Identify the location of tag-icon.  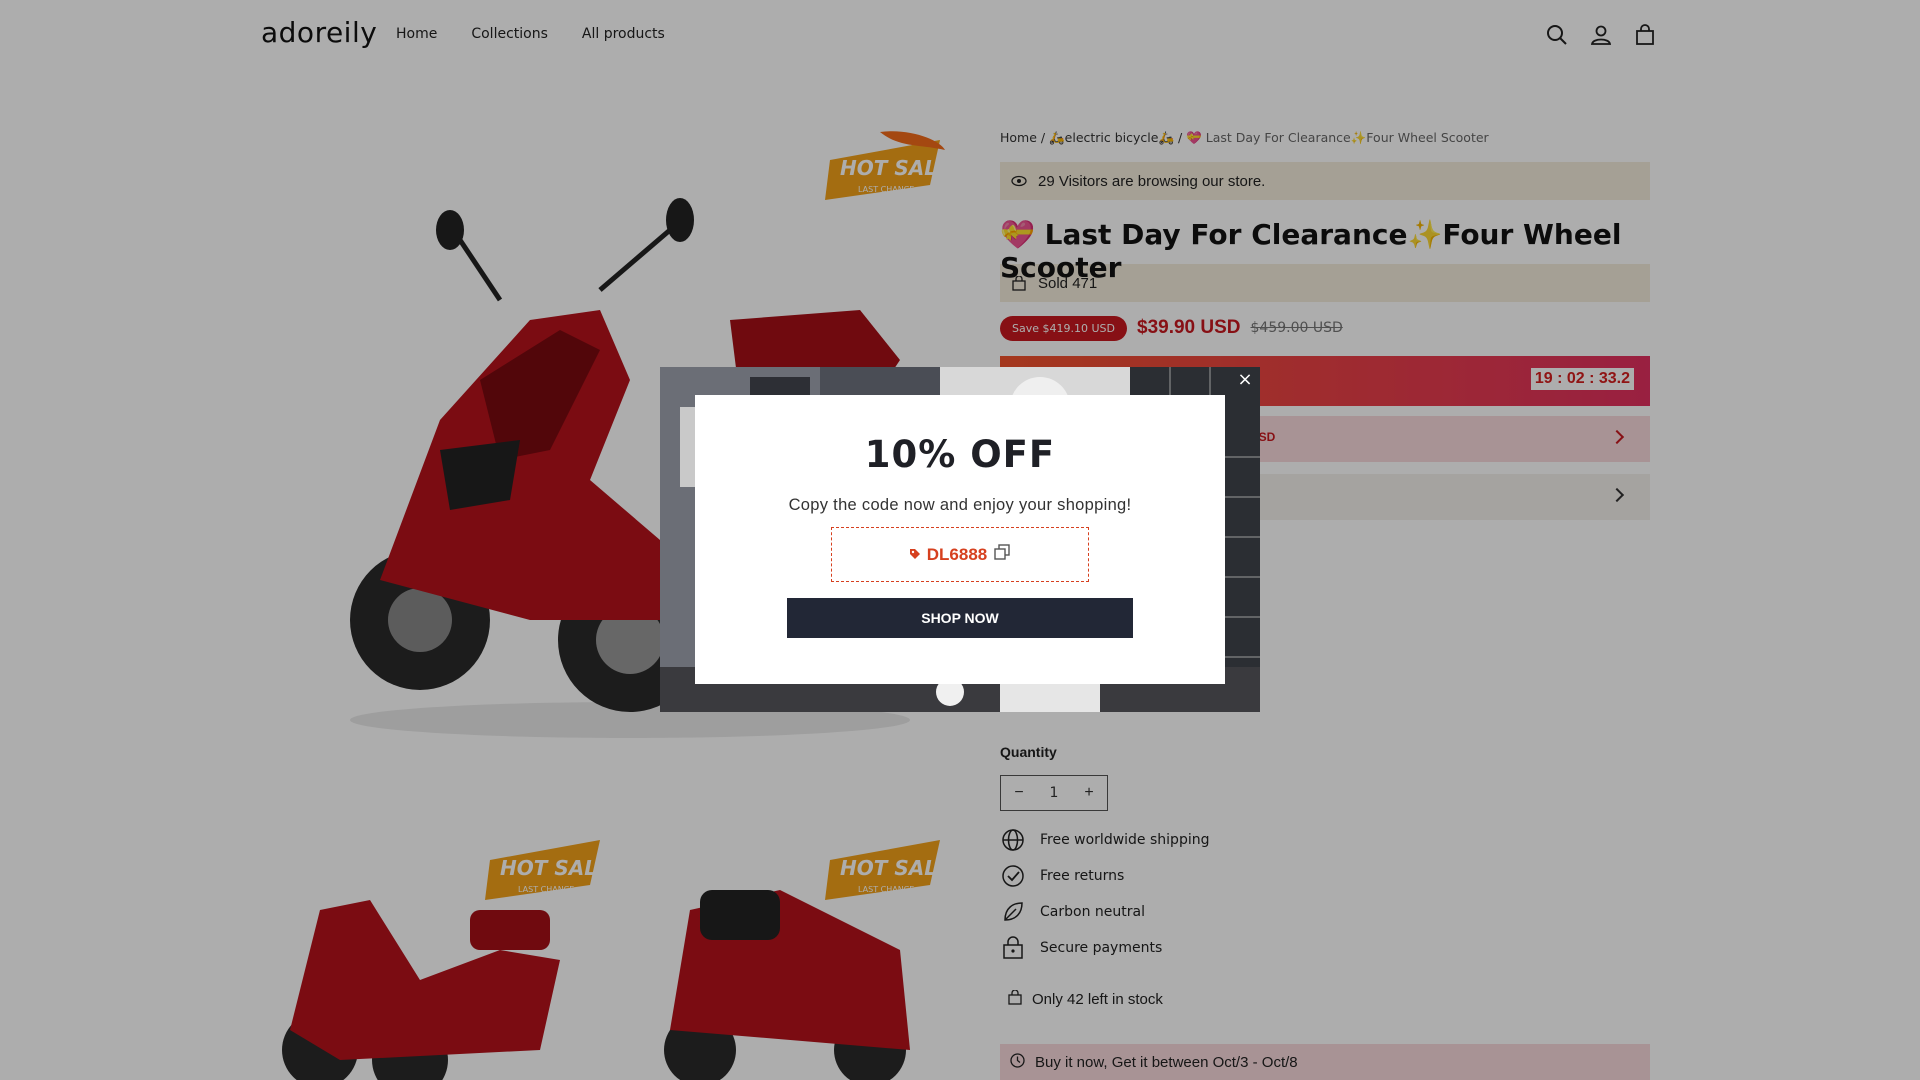
(915, 555).